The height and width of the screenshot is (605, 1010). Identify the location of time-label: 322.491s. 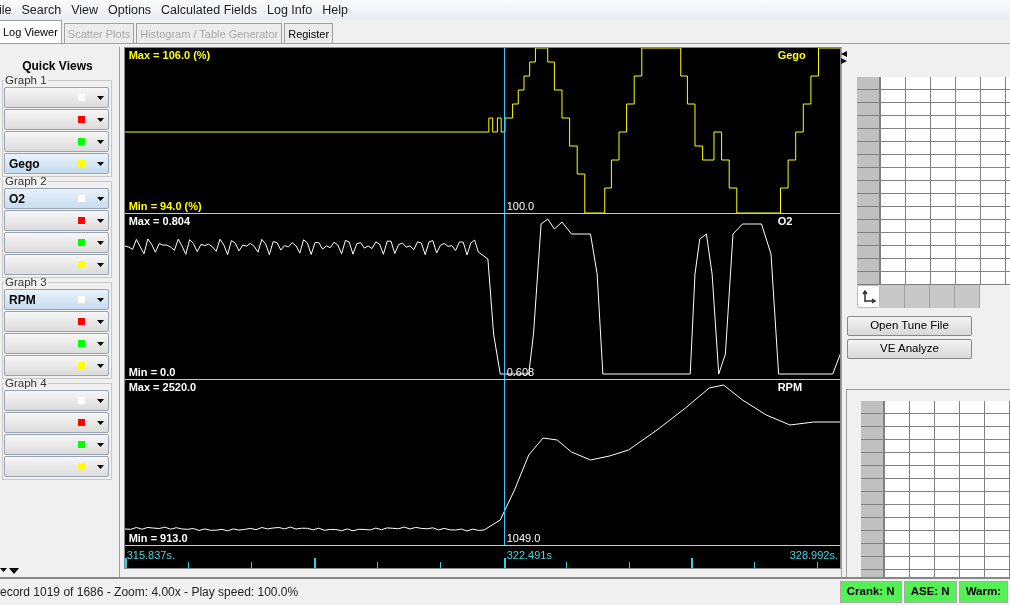
(529, 555).